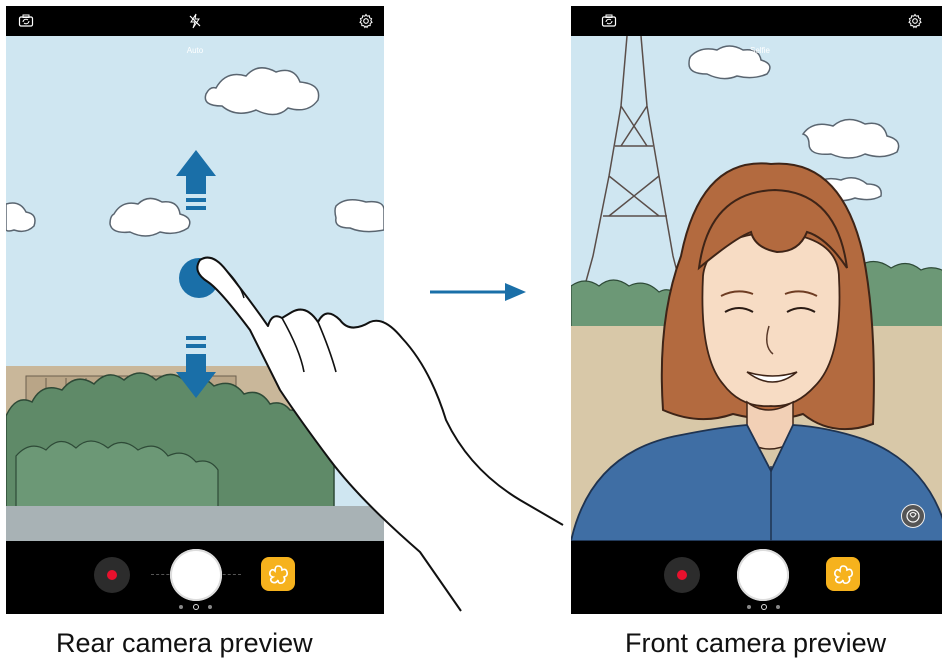 The image size is (942, 671). What do you see at coordinates (759, 50) in the screenshot?
I see `camera-mode-label: Selfie` at bounding box center [759, 50].